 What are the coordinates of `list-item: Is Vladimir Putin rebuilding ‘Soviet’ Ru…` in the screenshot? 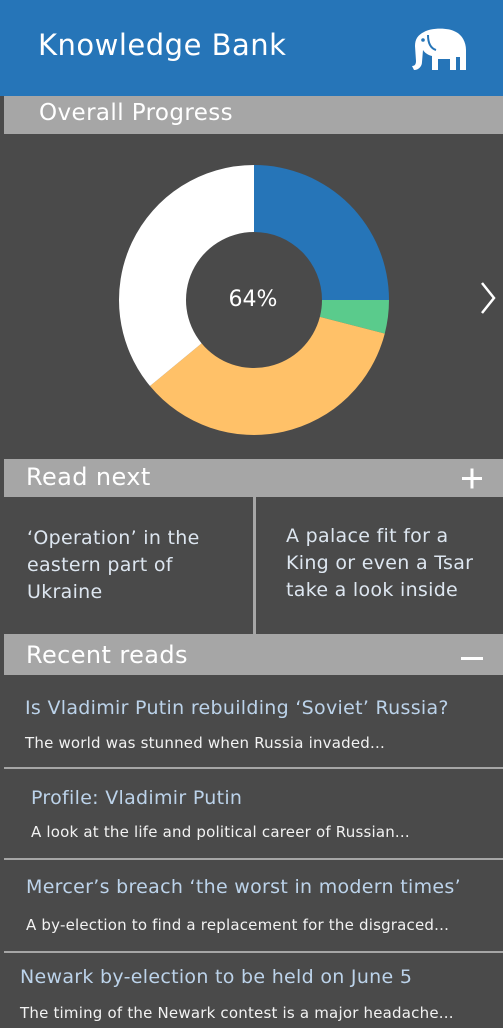 It's located at (253, 721).